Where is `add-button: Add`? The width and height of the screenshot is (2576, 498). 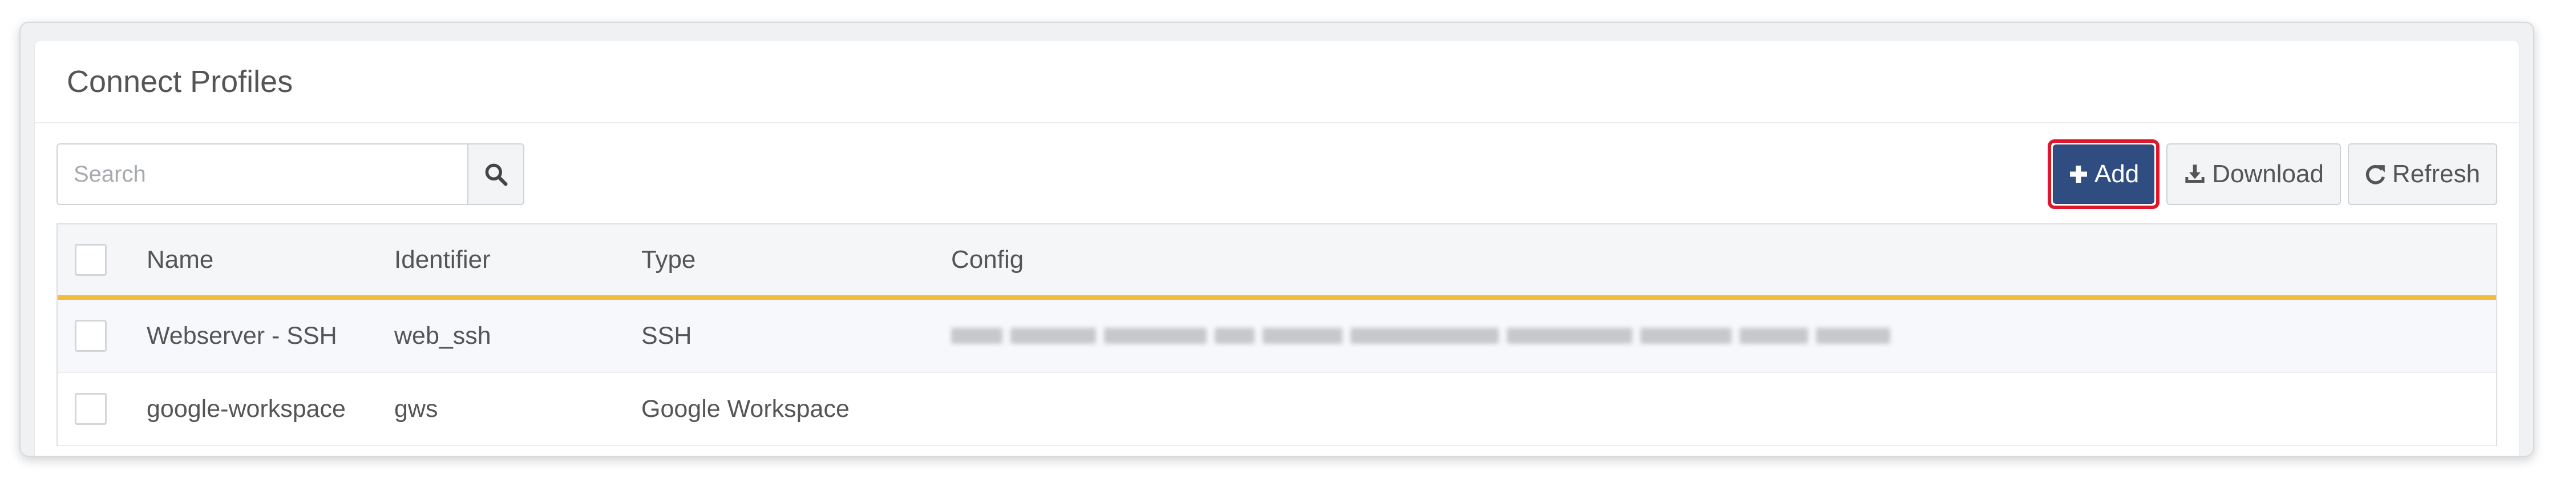 add-button: Add is located at coordinates (2103, 174).